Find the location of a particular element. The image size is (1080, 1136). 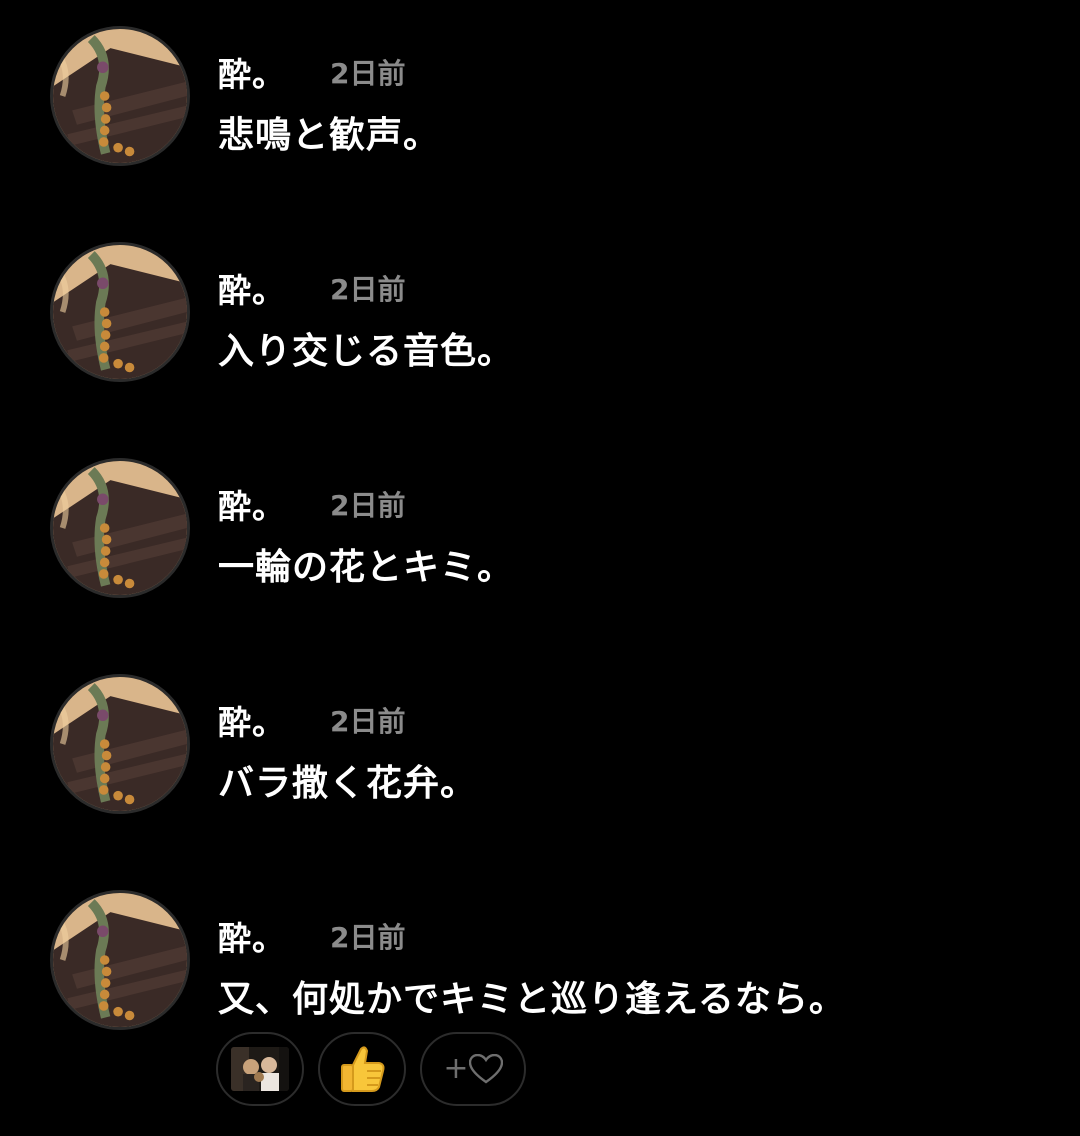

message-text: 入り交じる音色。 is located at coordinates (366, 351).